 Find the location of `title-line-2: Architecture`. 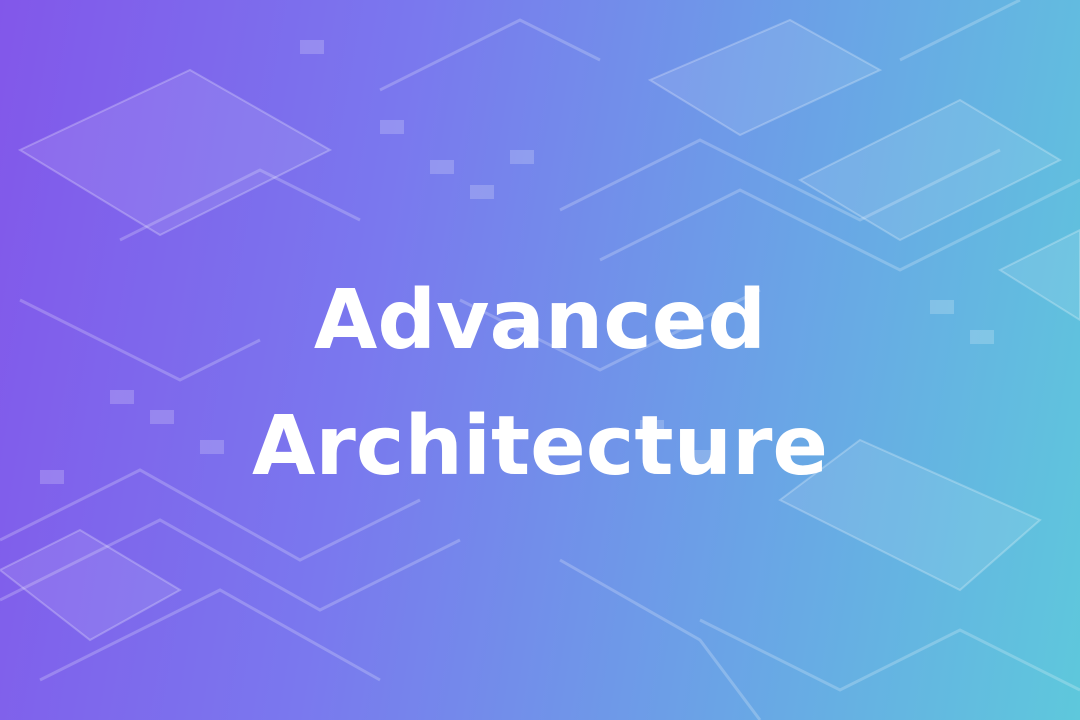

title-line-2: Architecture is located at coordinates (540, 446).